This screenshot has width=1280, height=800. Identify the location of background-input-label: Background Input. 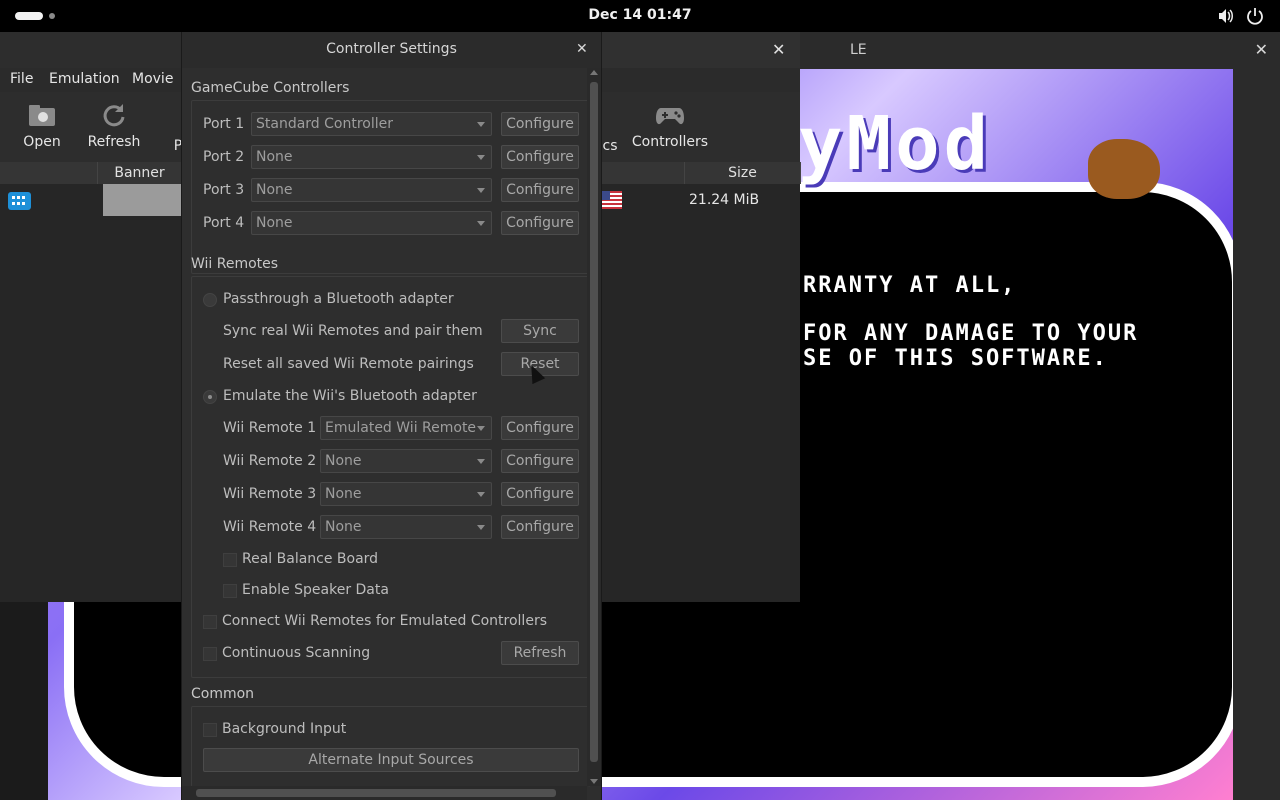
(284, 729).